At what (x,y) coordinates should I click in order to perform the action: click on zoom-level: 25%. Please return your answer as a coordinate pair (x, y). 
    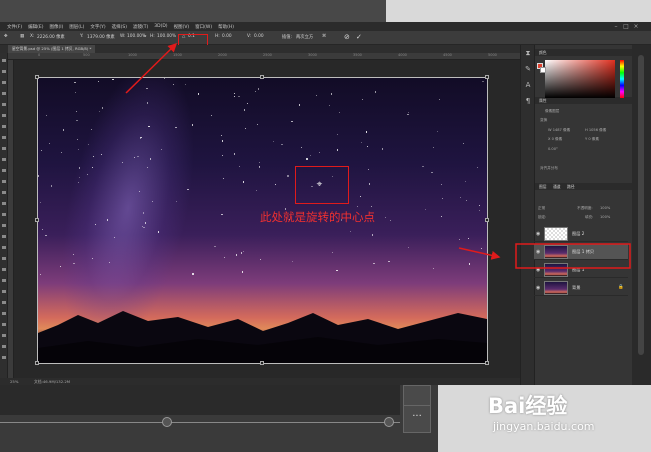
    Looking at the image, I should click on (14, 381).